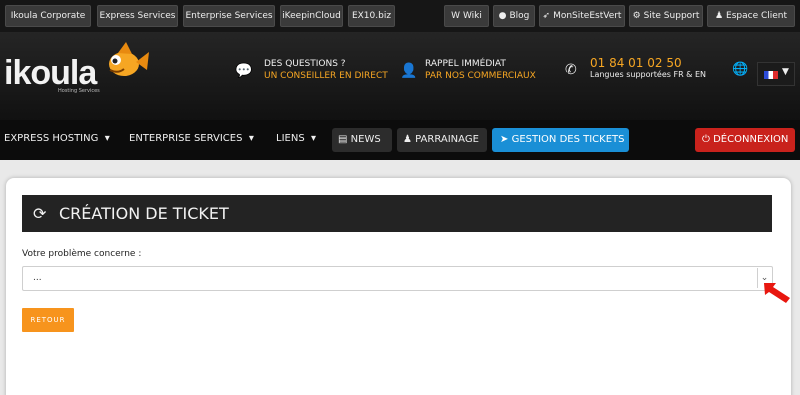 This screenshot has height=395, width=800. I want to click on questions-subtitle: UN CONSEILLER EN DIRECT, so click(326, 76).